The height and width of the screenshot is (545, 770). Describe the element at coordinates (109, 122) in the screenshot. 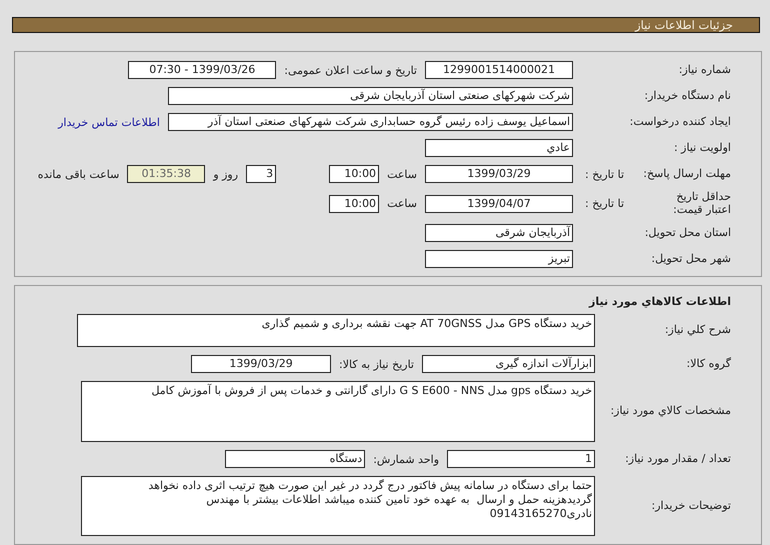

I see `contact-link: اطلاعات تماس خریدار` at that location.